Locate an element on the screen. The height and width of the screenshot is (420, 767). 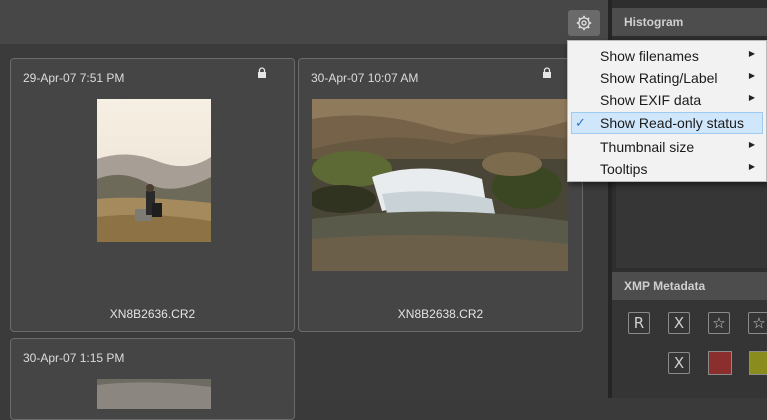
menu-item-thumbnail-size: Thumbnail size ▶ is located at coordinates (667, 147).